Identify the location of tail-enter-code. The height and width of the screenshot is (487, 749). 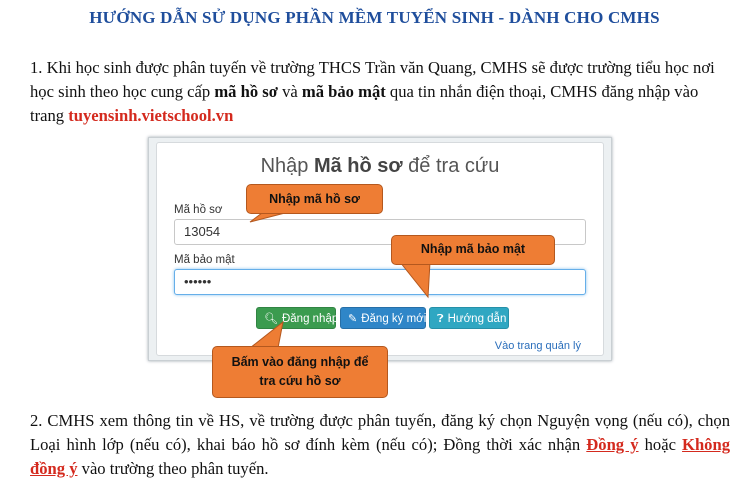
(267, 217).